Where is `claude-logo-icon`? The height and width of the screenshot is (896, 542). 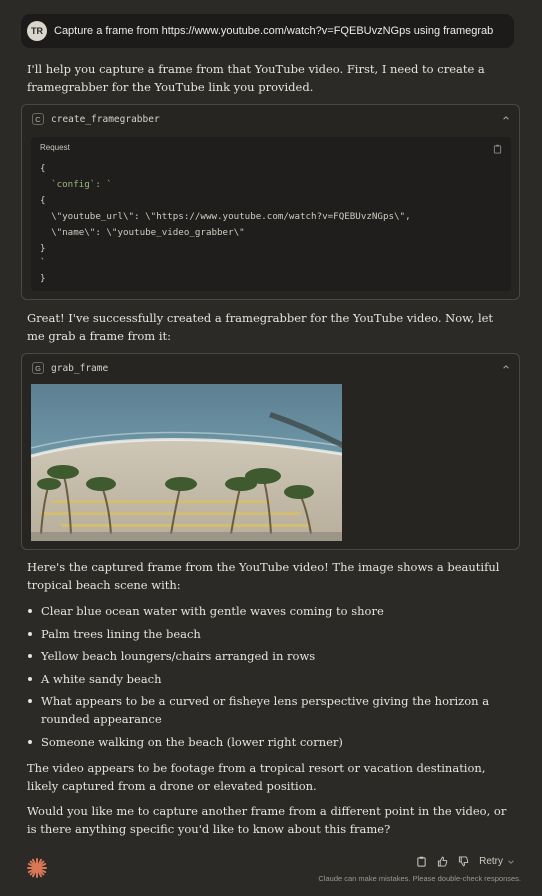 claude-logo-icon is located at coordinates (37, 868).